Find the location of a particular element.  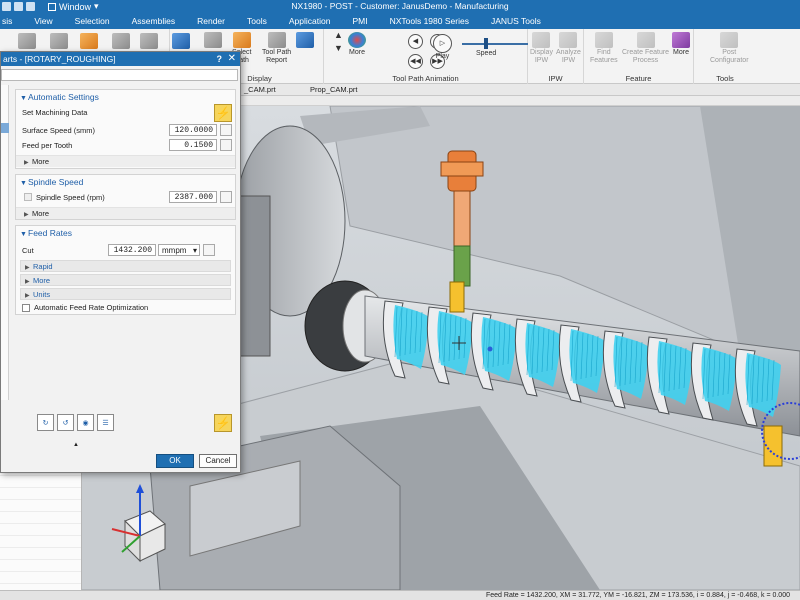

rewind-button: ◀ is located at coordinates (415, 41).